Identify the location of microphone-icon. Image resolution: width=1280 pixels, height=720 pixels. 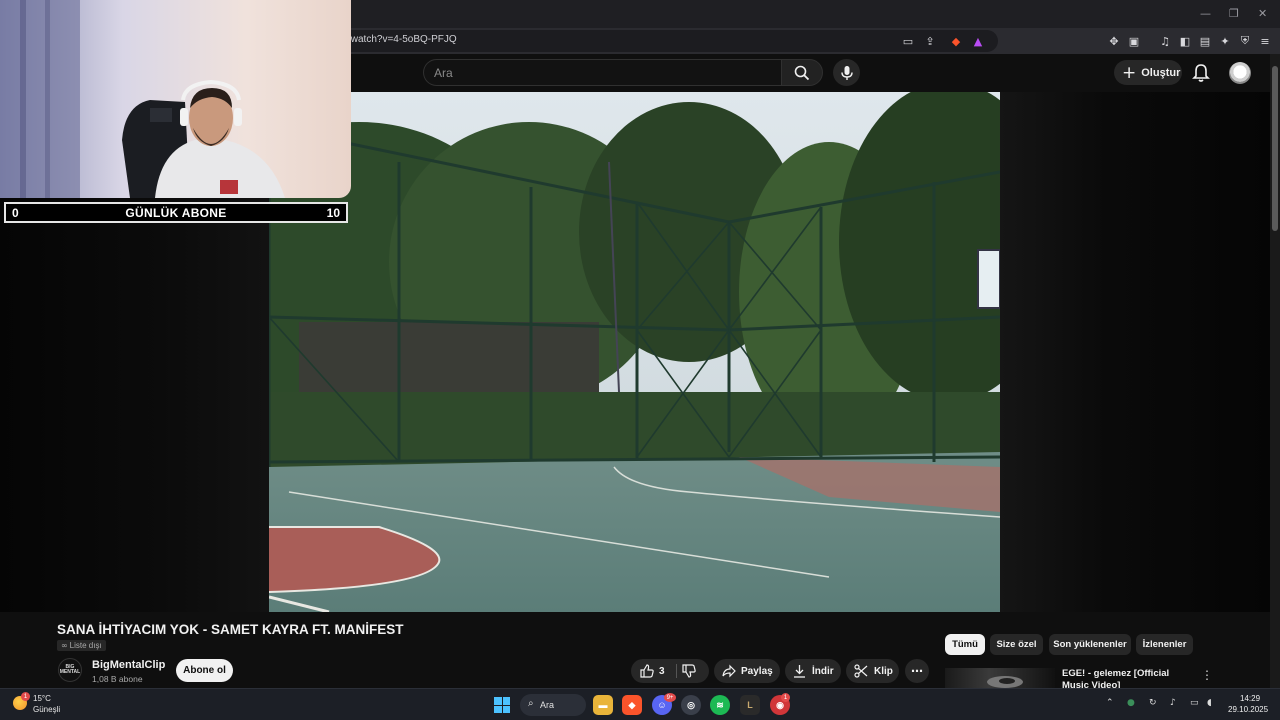
(846, 72).